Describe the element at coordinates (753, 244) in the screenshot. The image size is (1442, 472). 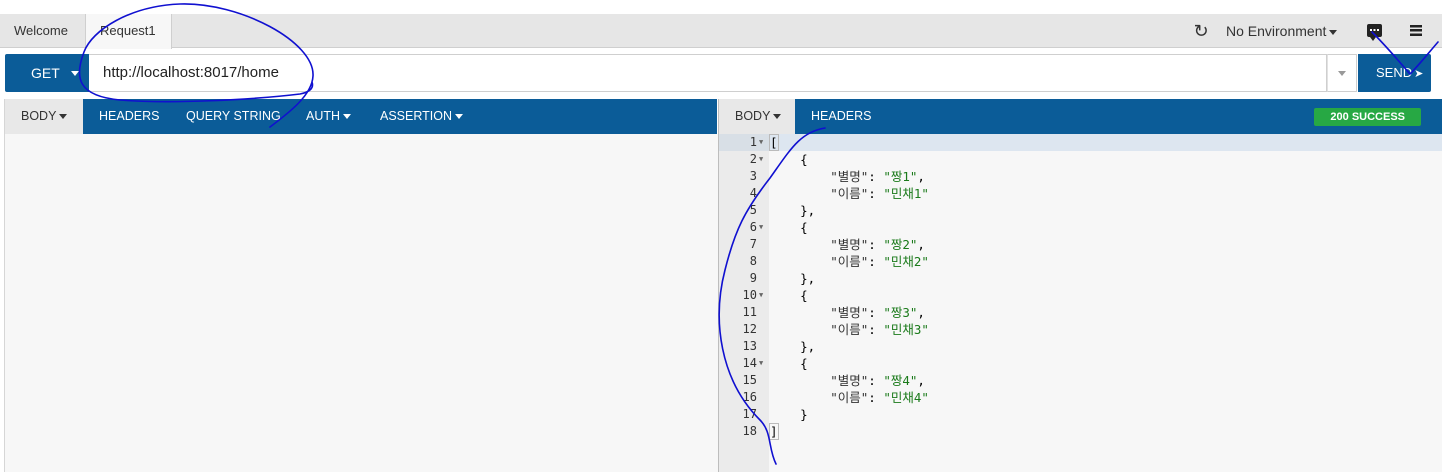
I see `line-number: 7` at that location.